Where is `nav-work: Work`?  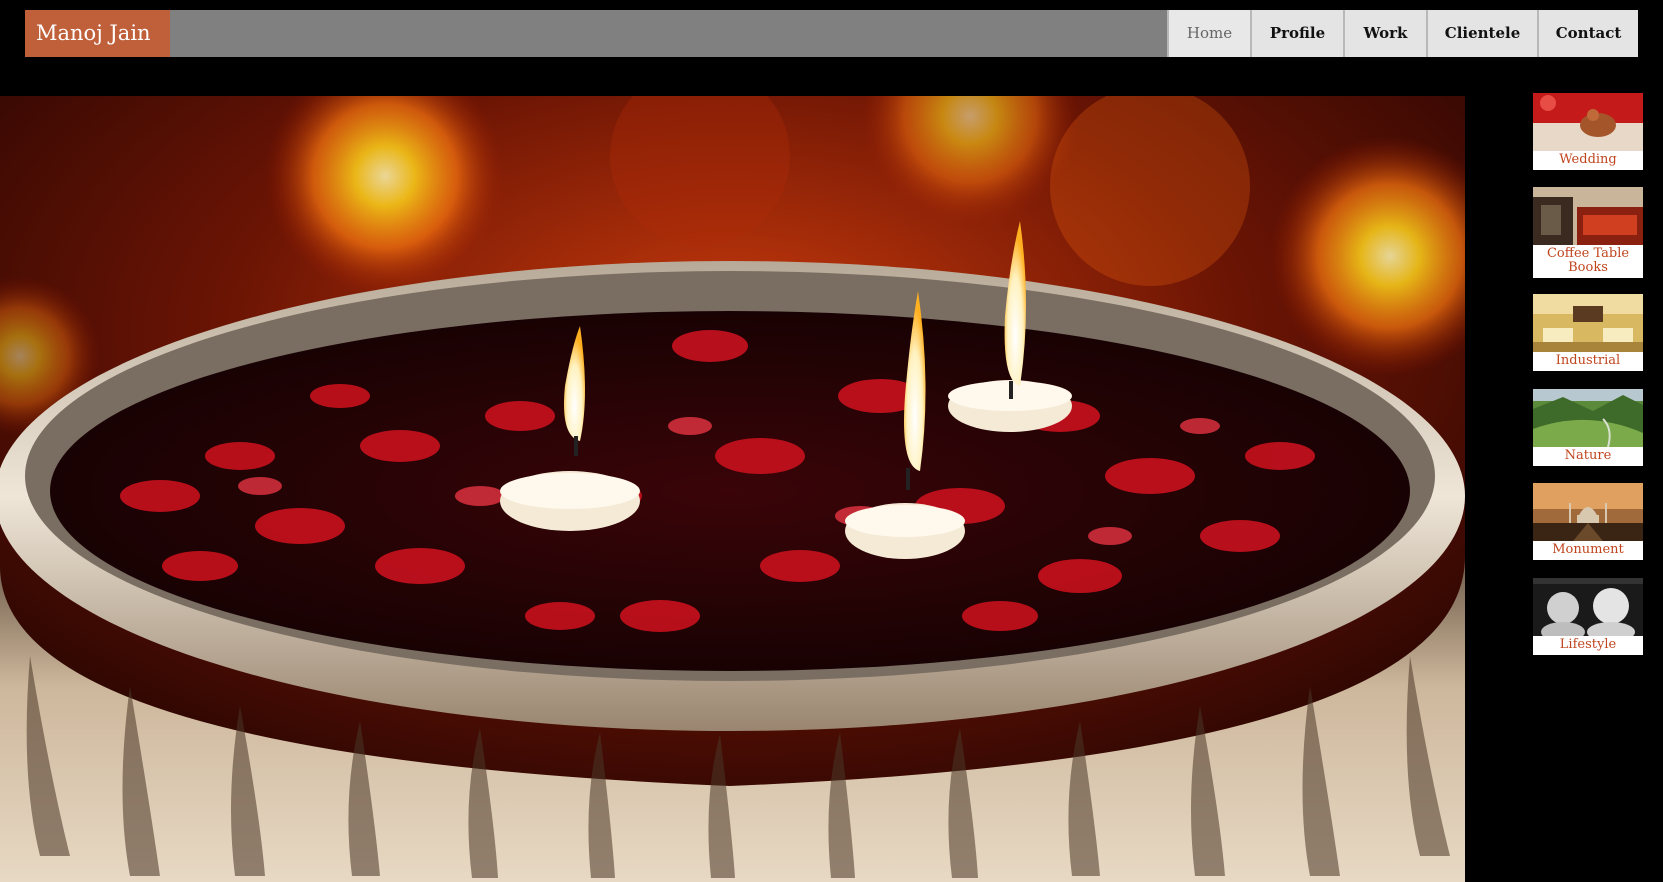 nav-work: Work is located at coordinates (1384, 33).